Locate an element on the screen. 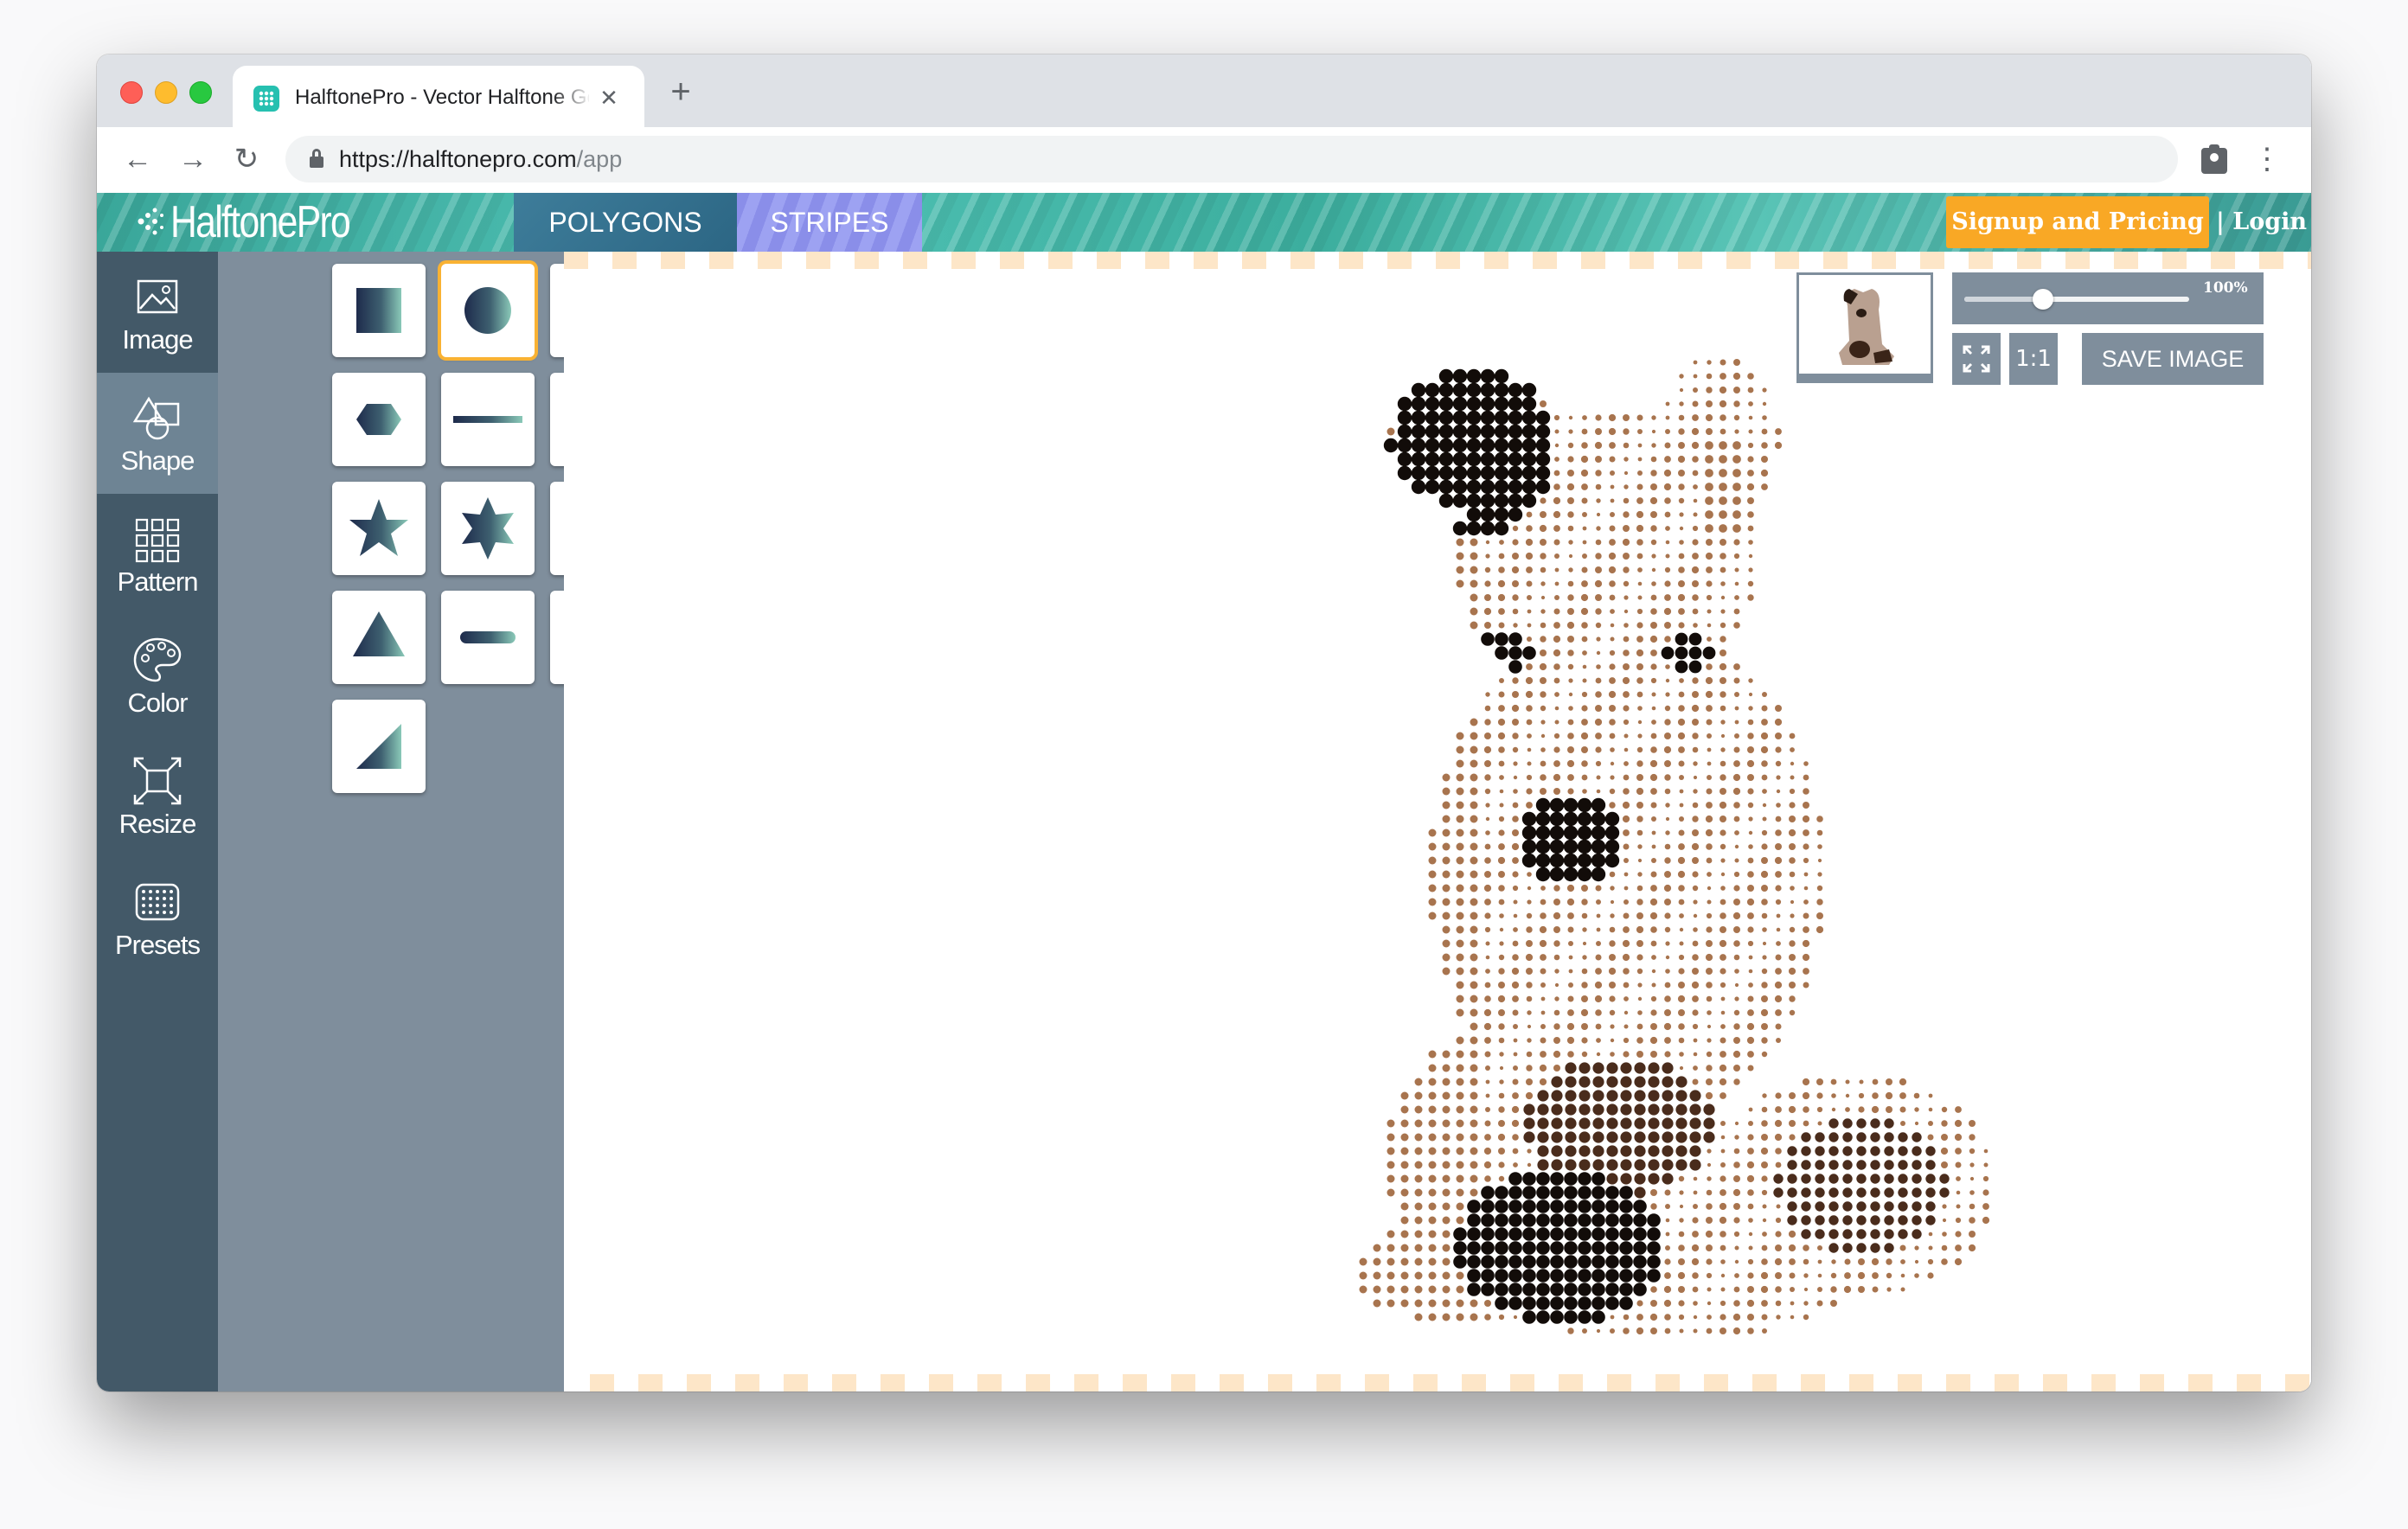  shape-hexagon-button is located at coordinates (379, 419).